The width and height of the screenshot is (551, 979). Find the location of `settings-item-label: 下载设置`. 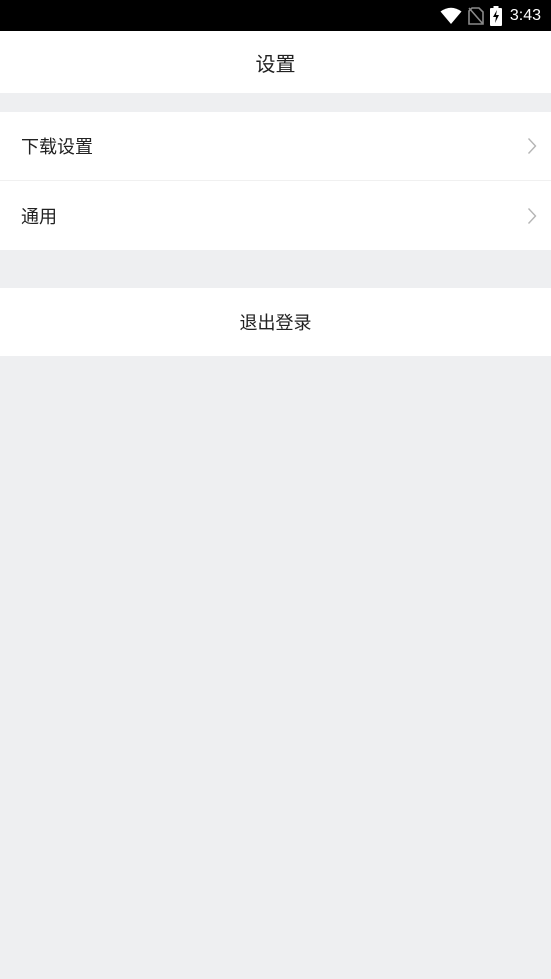

settings-item-label: 下载设置 is located at coordinates (57, 147).